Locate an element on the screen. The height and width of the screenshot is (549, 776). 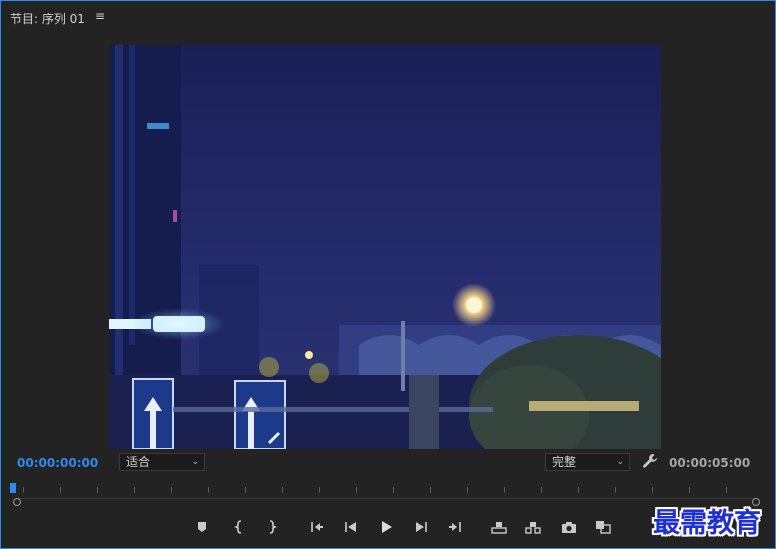
zoom-level-value: 适合 is located at coordinates (138, 462).